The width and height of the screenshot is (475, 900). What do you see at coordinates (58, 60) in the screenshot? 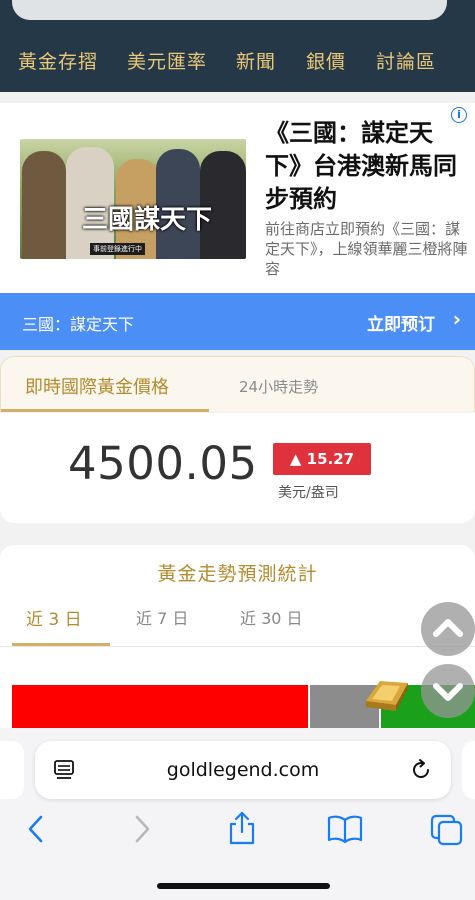
I see `nav-item-gold-passbook: 黃金存摺` at bounding box center [58, 60].